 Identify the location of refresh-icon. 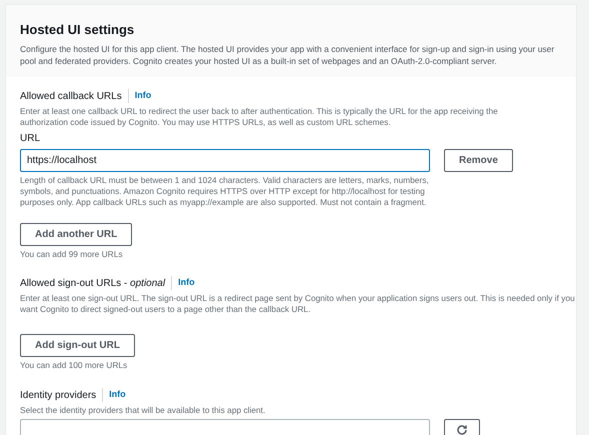
(462, 429).